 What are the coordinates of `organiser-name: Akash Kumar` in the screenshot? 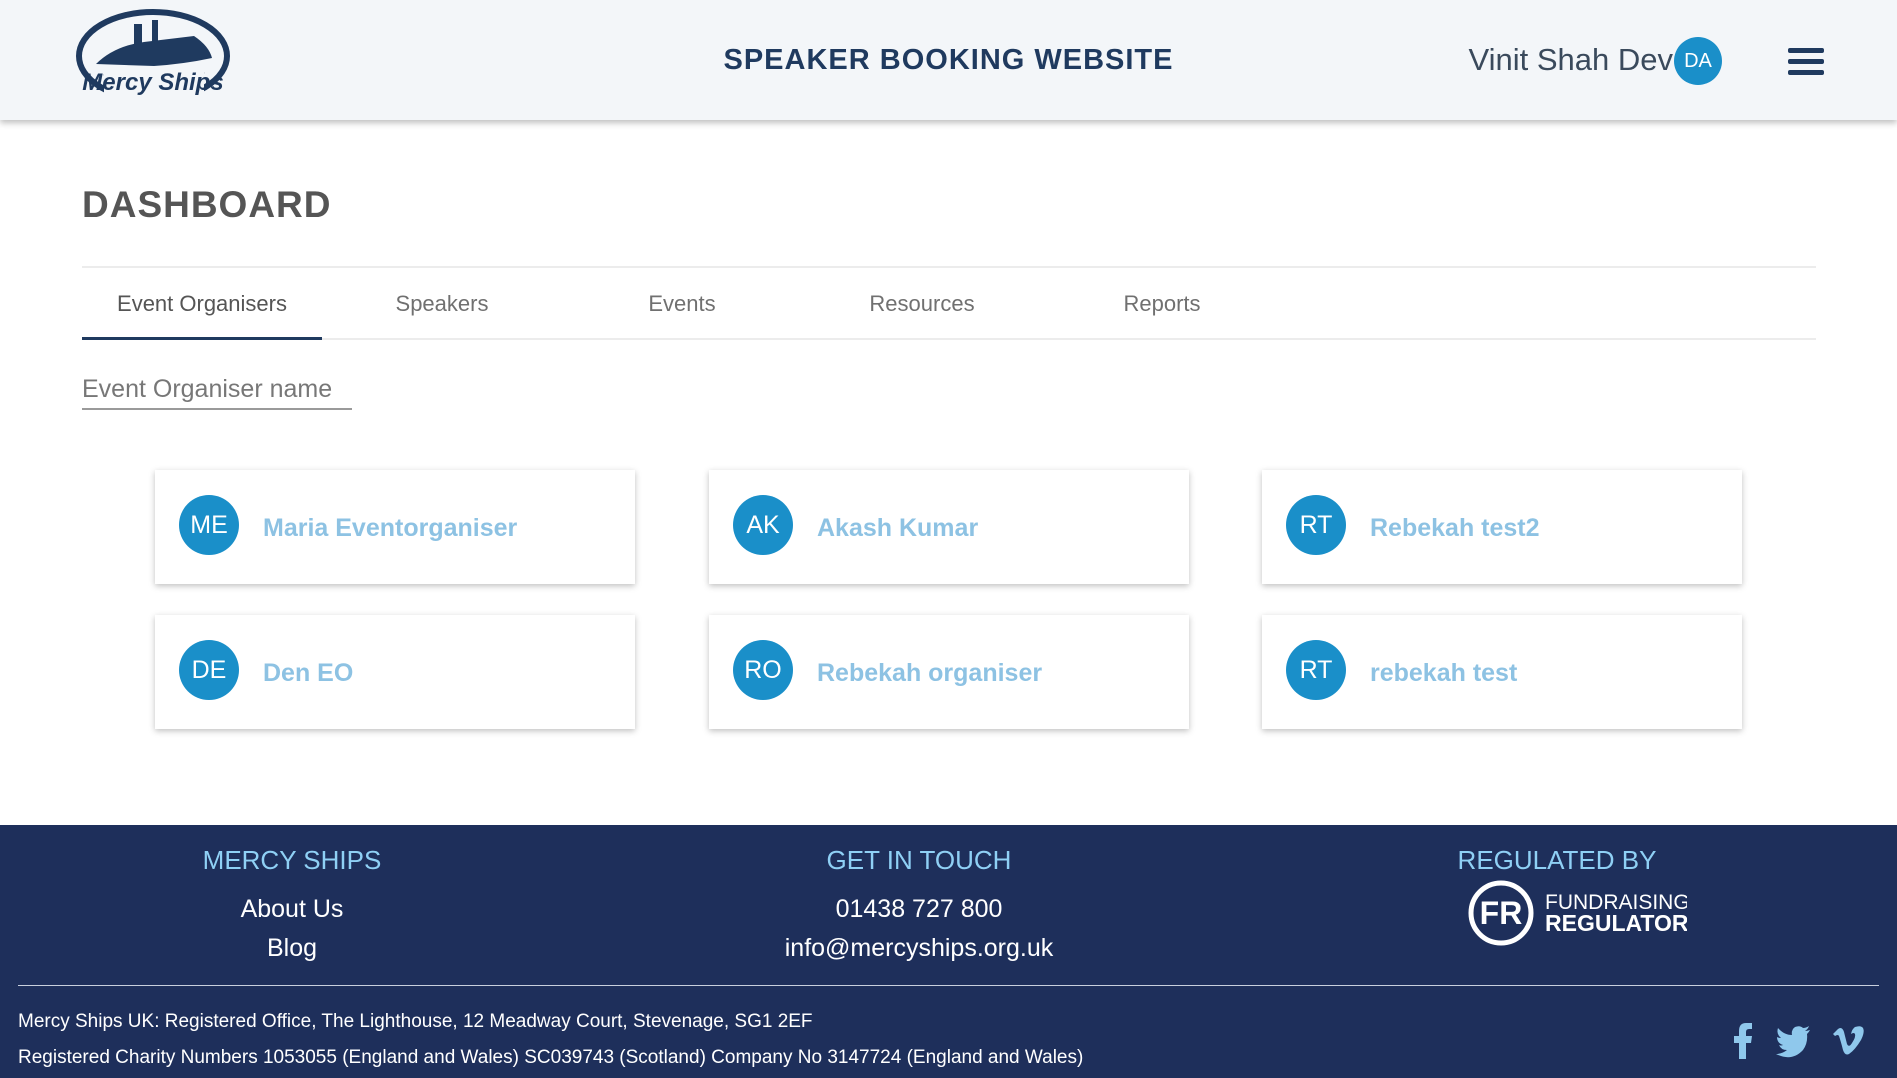 It's located at (898, 528).